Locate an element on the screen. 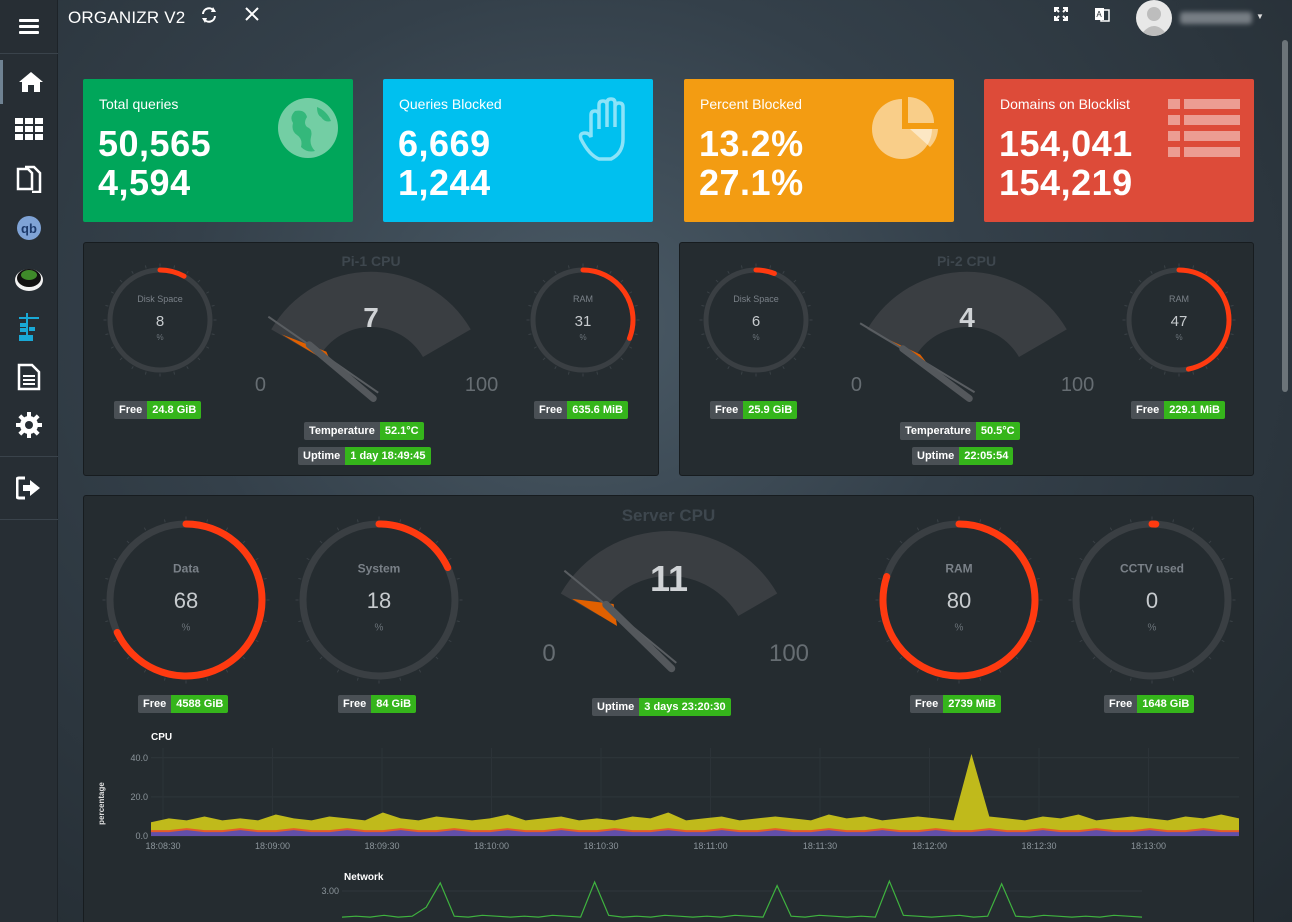 The image size is (1292, 922). fullscreen-icon is located at coordinates (1061, 16).